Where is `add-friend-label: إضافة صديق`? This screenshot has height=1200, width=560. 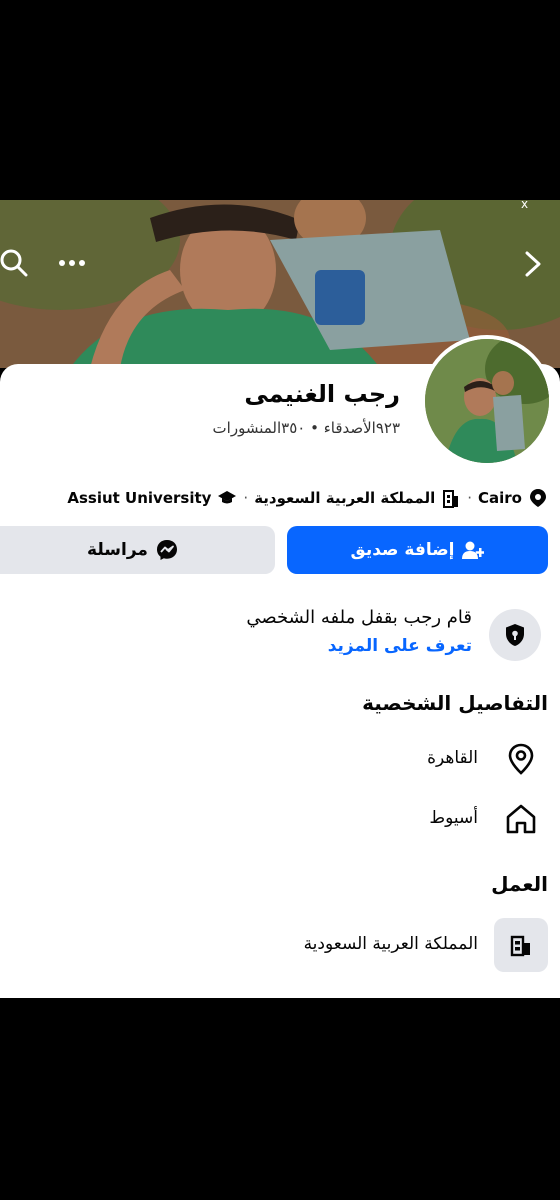
add-friend-label: إضافة صديق is located at coordinates (402, 550).